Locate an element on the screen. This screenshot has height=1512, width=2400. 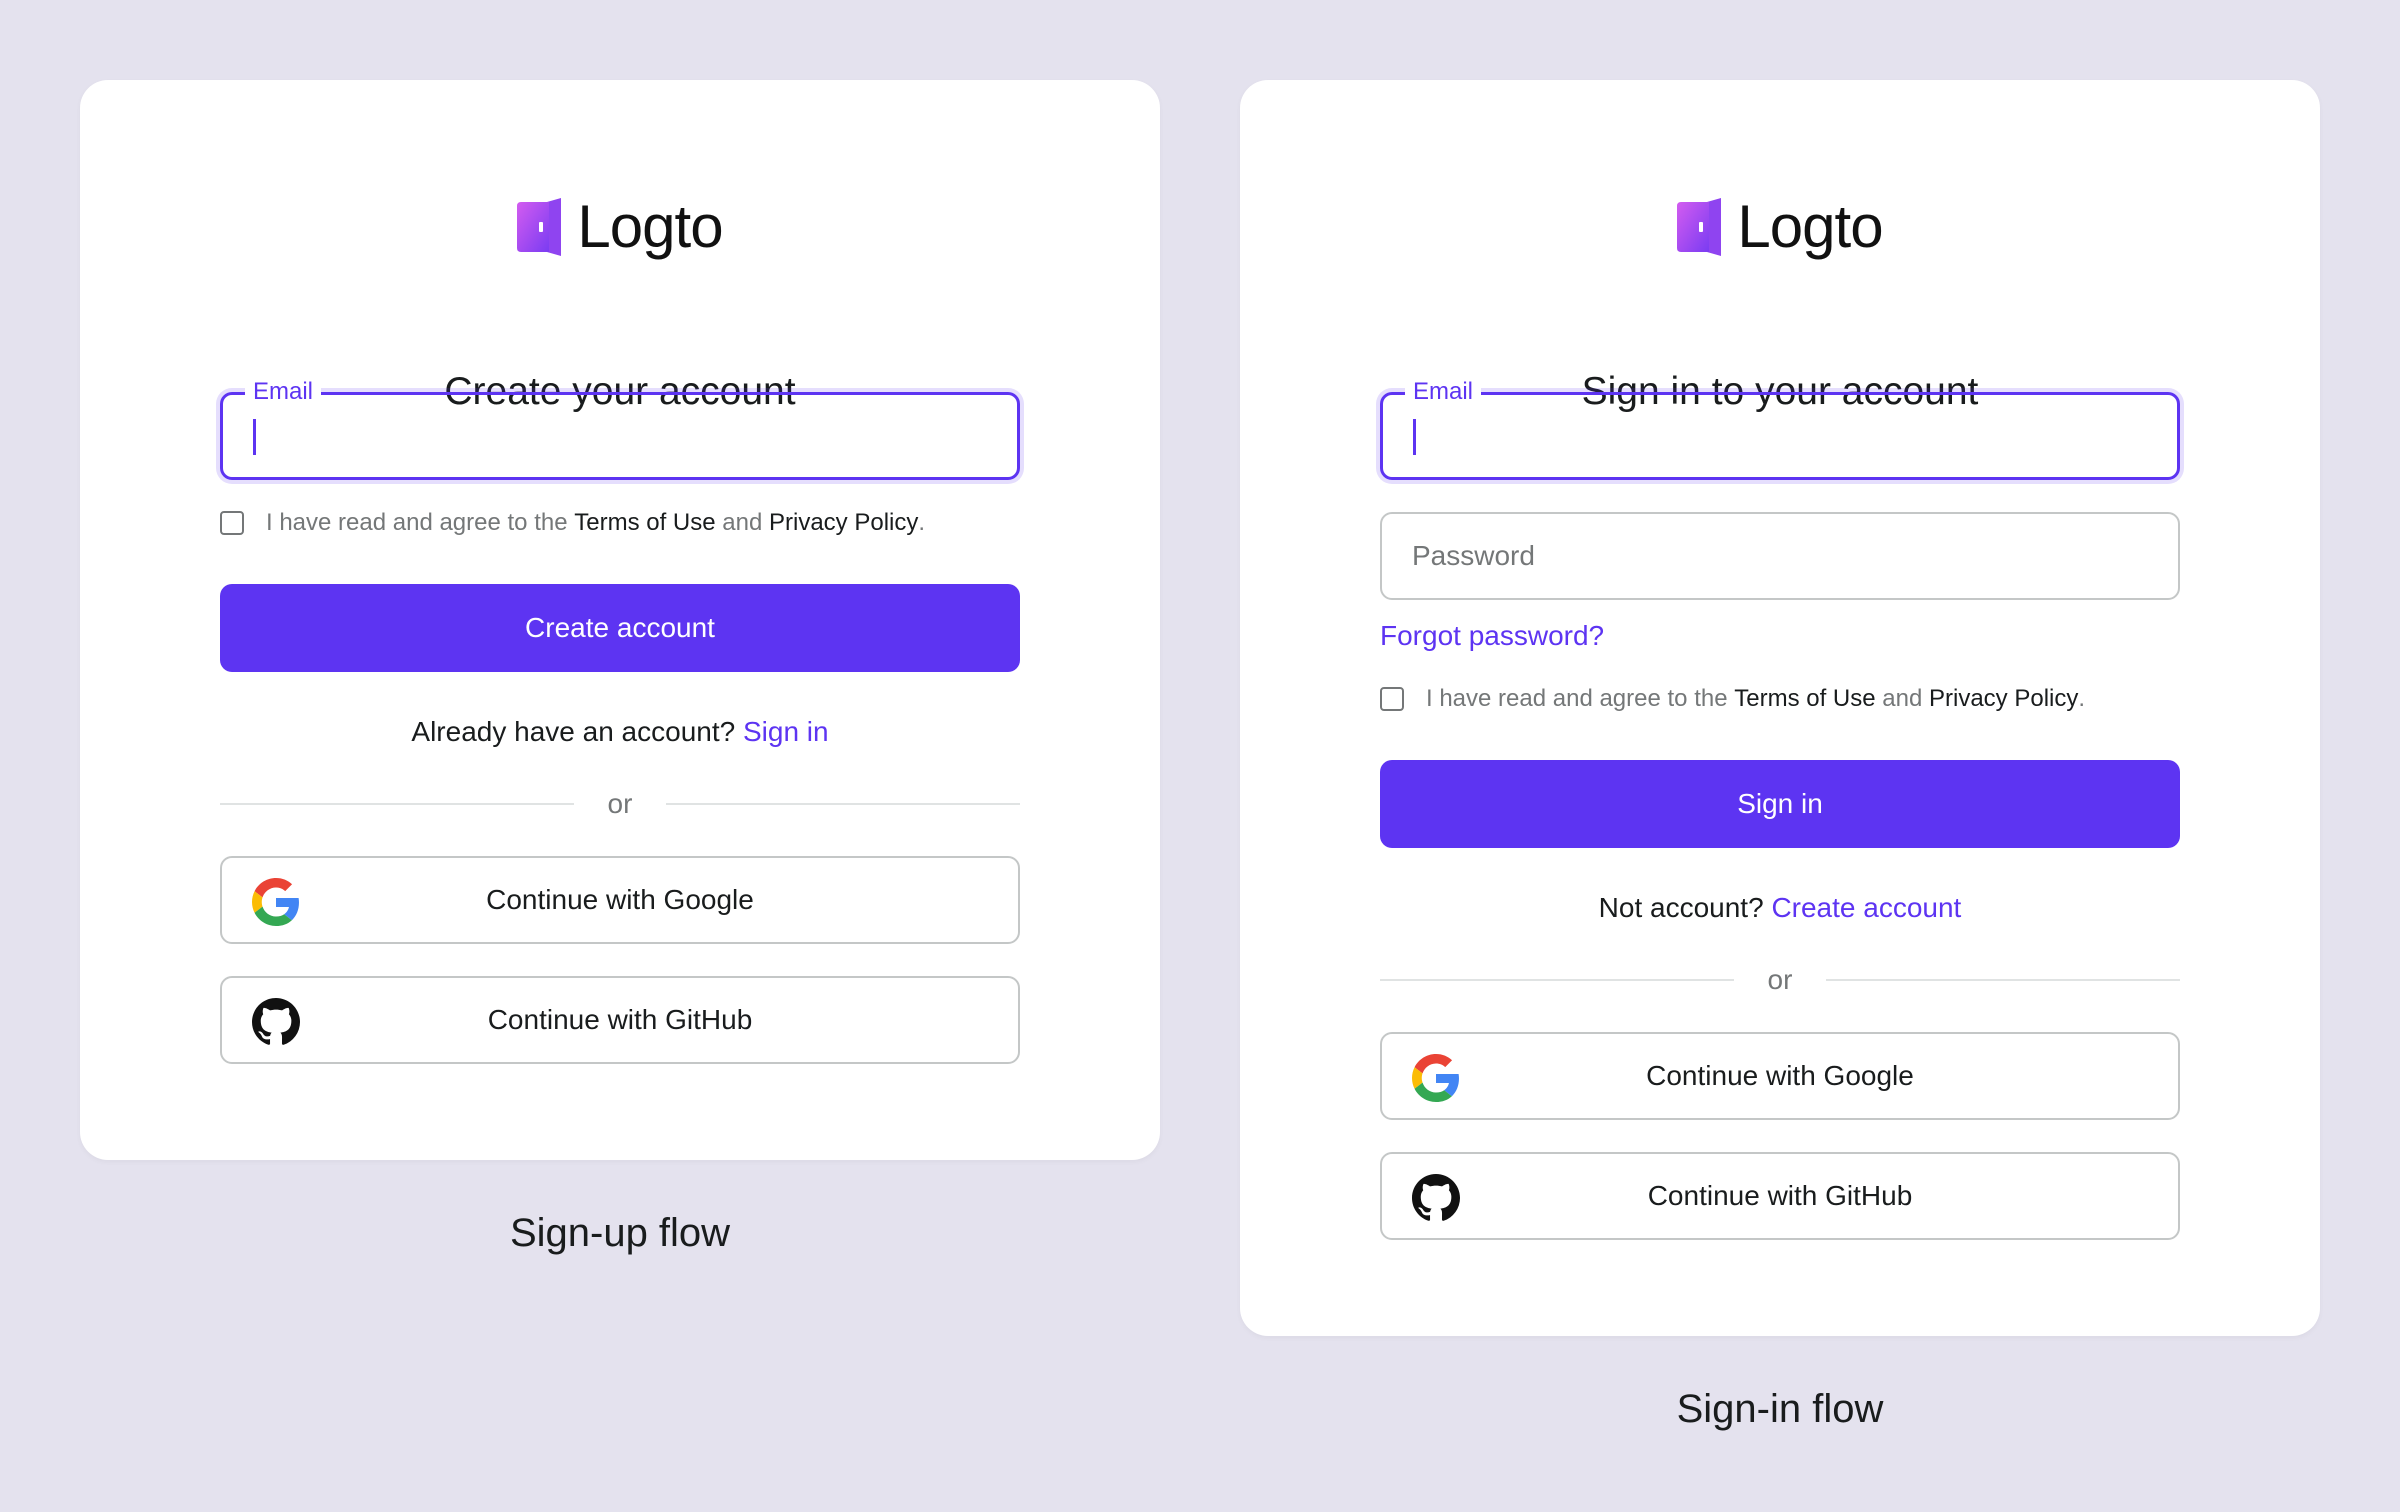
switch-prompt: Not account? Create account is located at coordinates (1780, 908).